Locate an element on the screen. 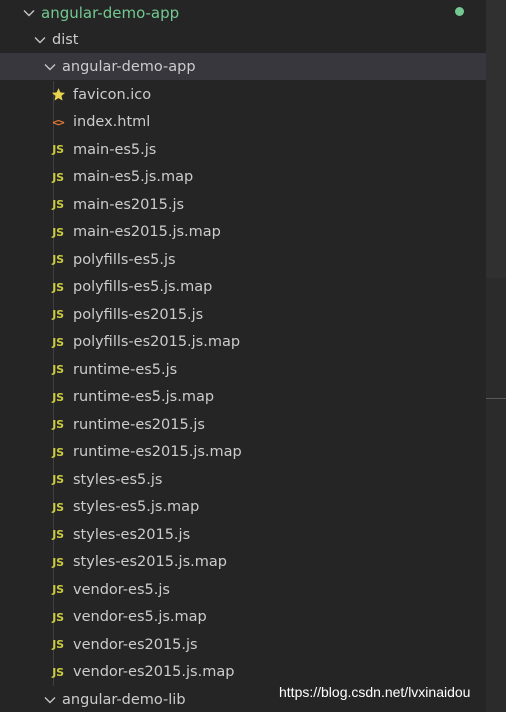 The height and width of the screenshot is (712, 506). tree-item-label: vendor-es5.js.map is located at coordinates (140, 617).